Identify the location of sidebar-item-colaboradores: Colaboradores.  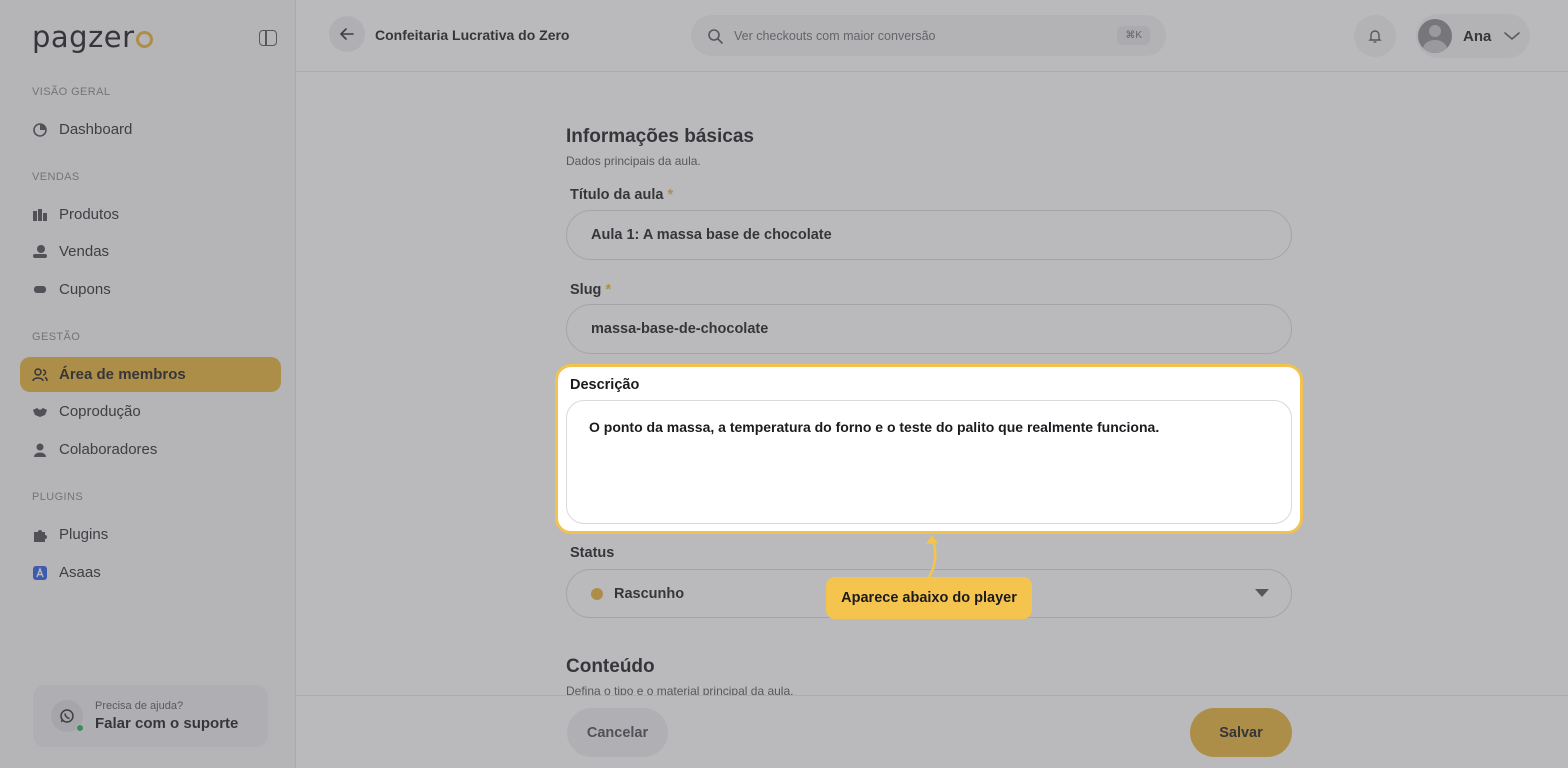
(150, 449).